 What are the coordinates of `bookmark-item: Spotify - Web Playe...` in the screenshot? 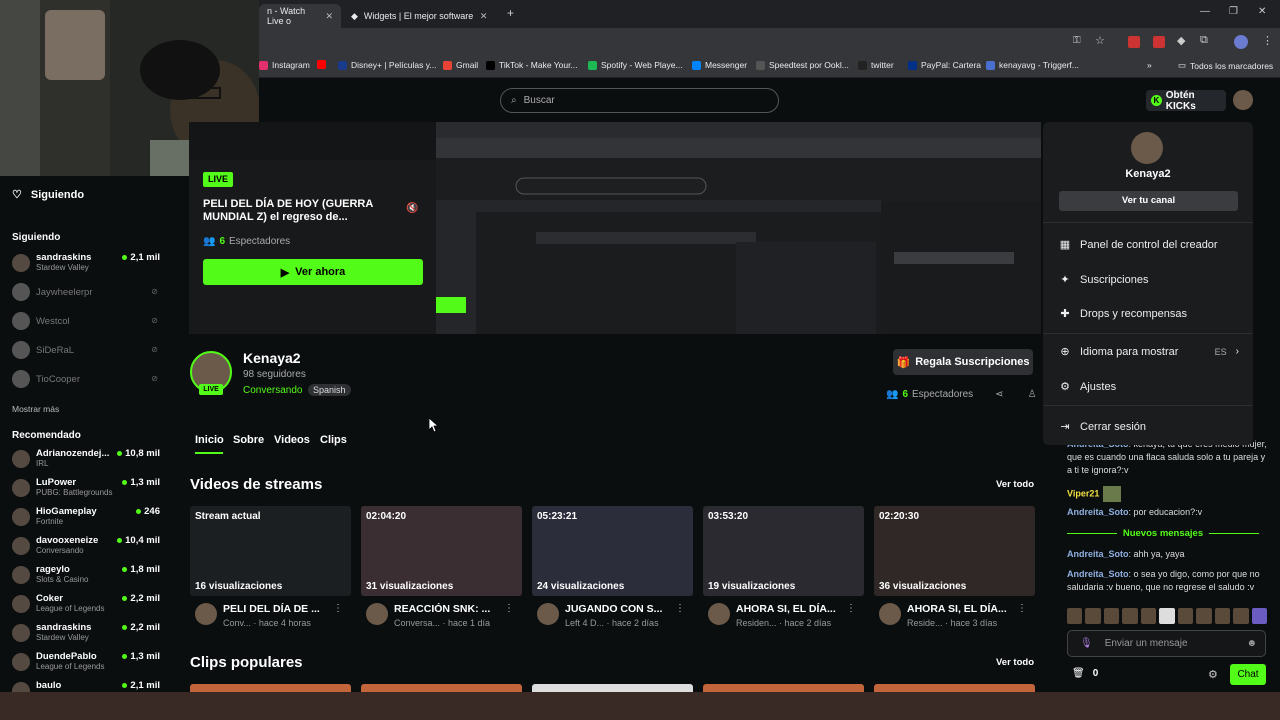 It's located at (635, 65).